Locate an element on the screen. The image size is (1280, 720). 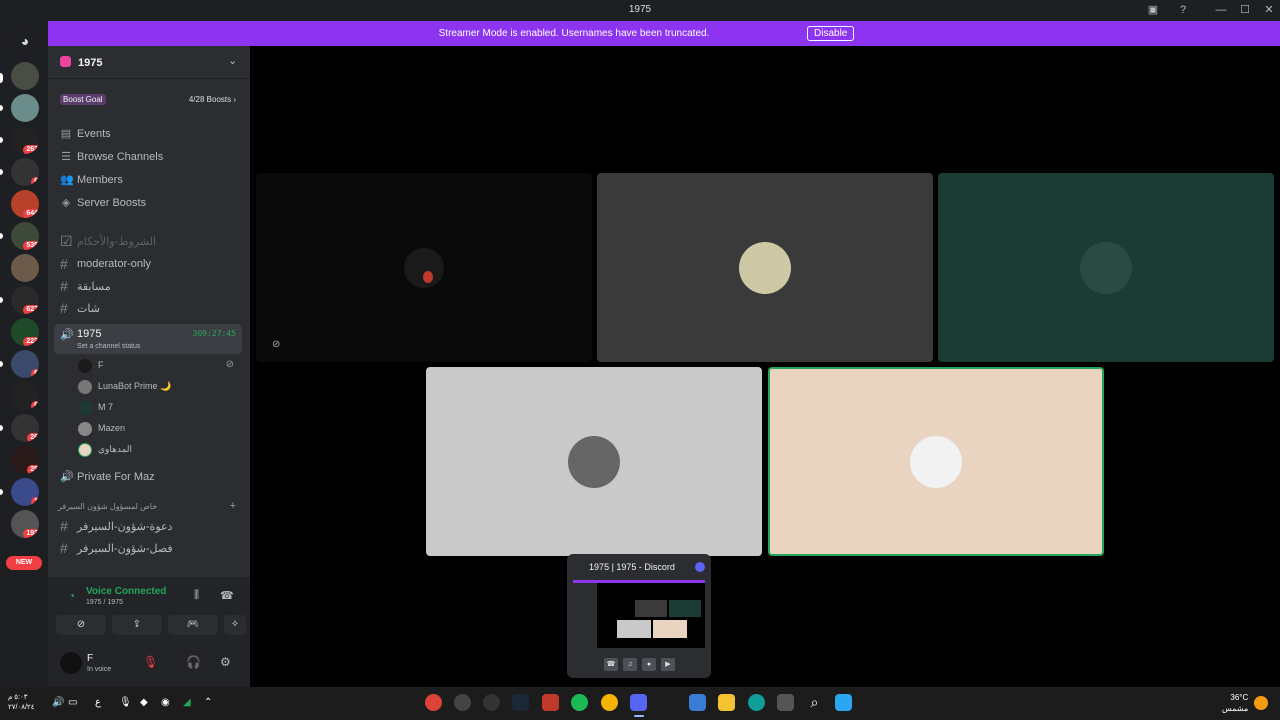
voice-connected-label: Voice Connected is located at coordinates (126, 591).